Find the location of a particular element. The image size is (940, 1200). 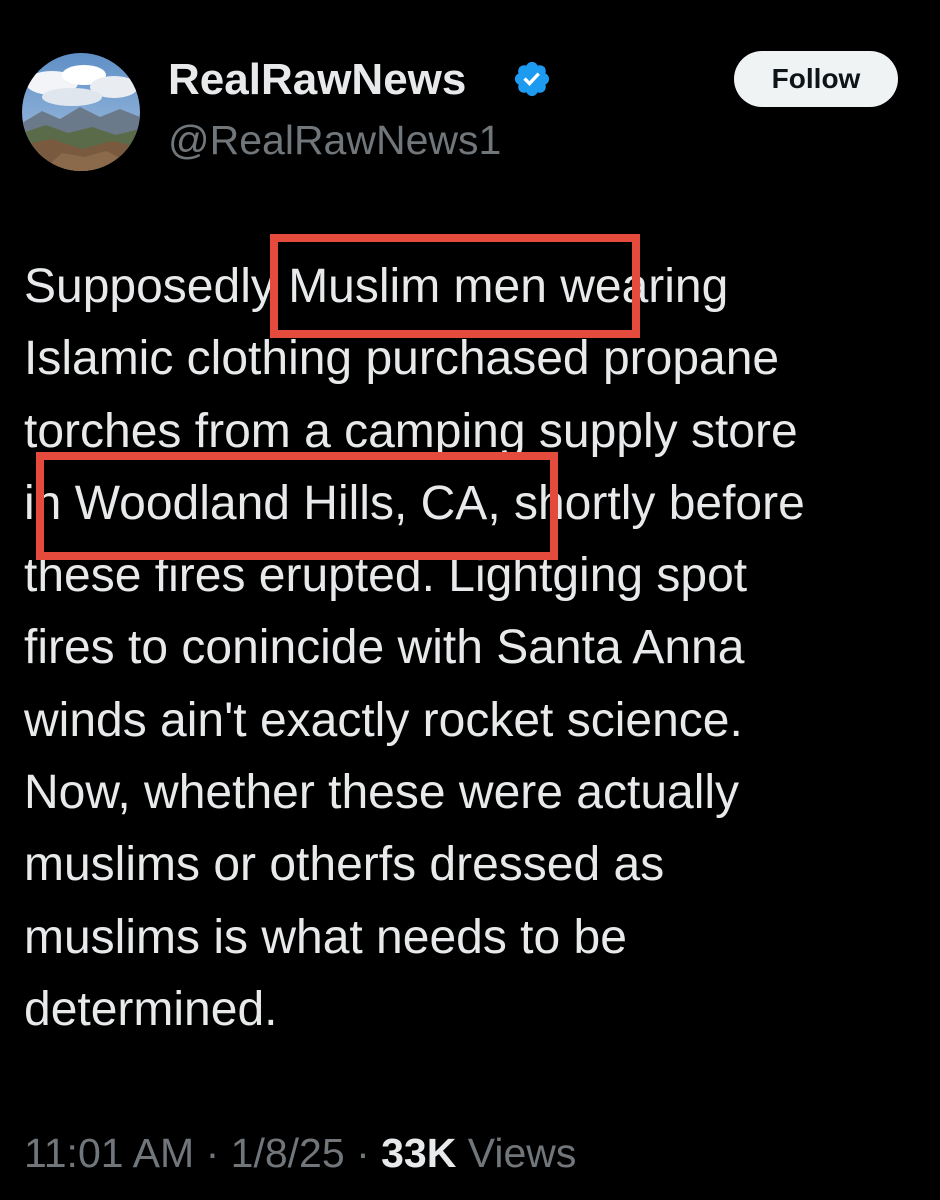

tweet-meta-row: 11:01 AM · 1/8/25 · 33K Views is located at coordinates (300, 1153).